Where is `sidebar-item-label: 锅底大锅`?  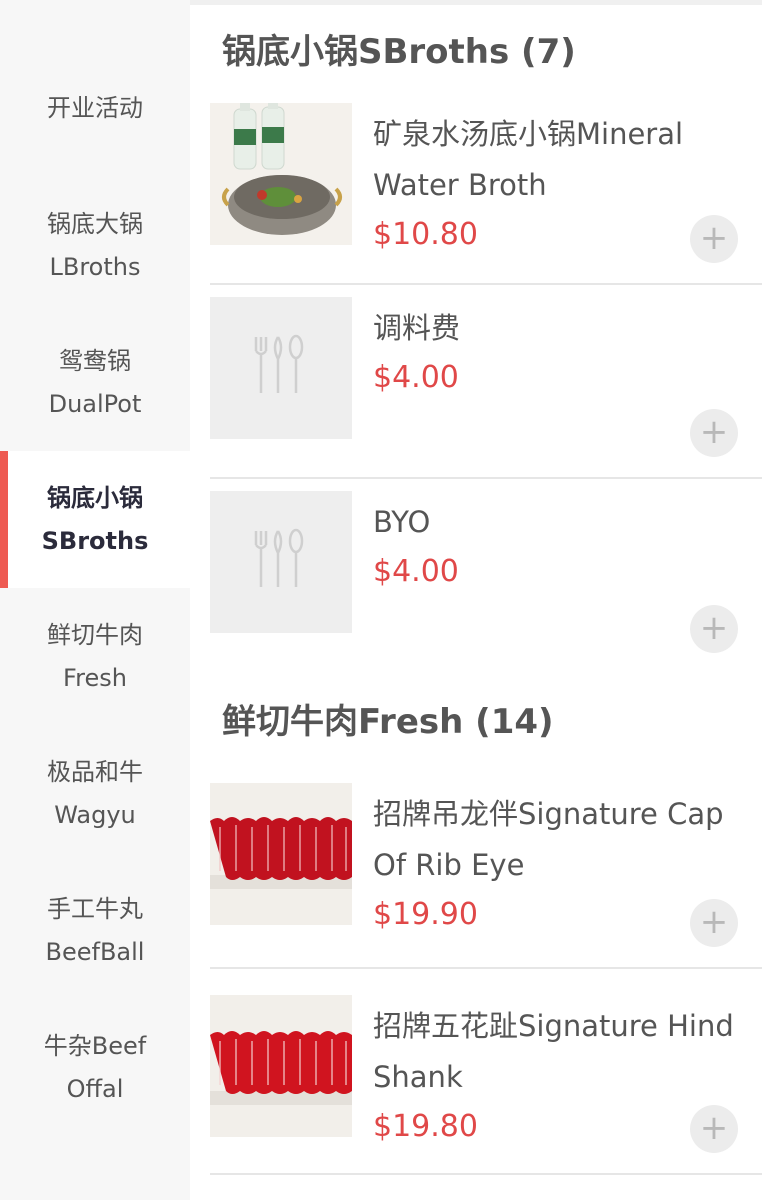
sidebar-item-label: 锅底大锅 is located at coordinates (95, 223).